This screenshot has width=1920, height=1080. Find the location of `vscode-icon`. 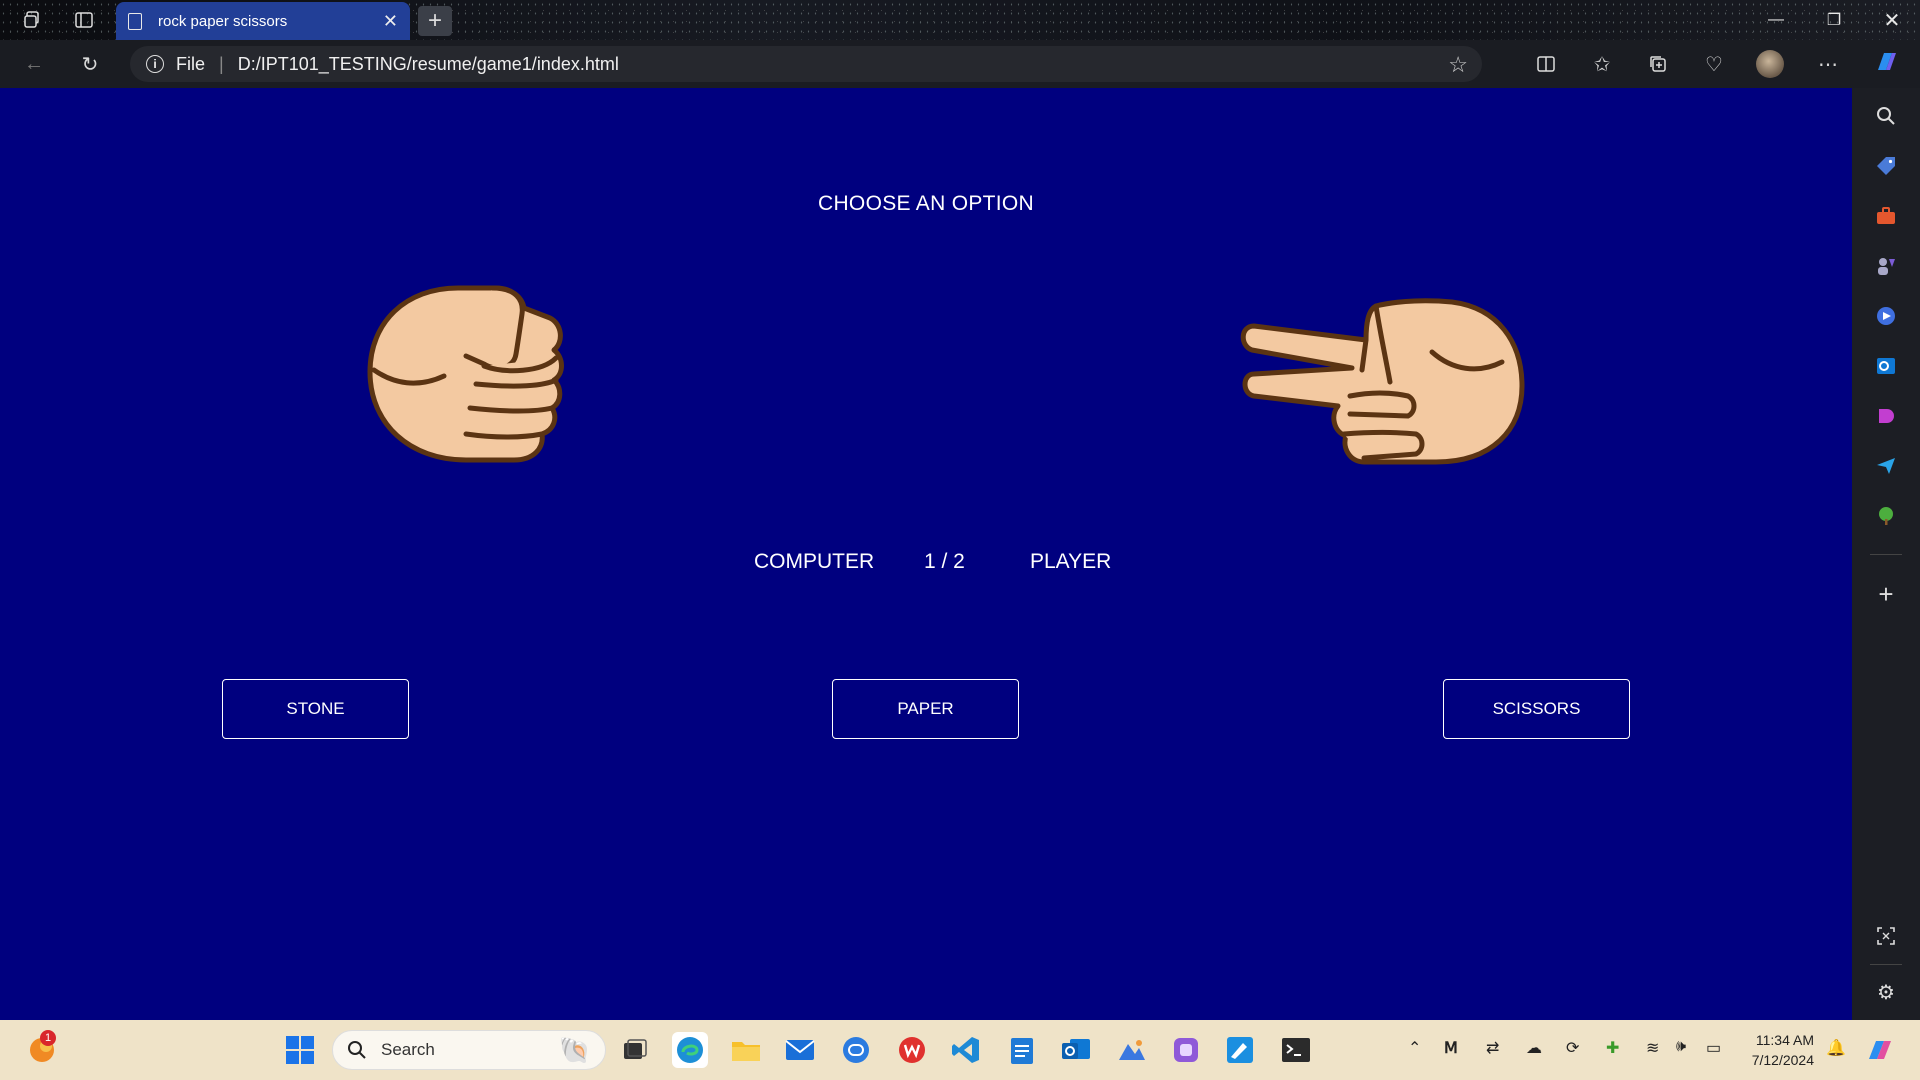

vscode-icon is located at coordinates (966, 1050).